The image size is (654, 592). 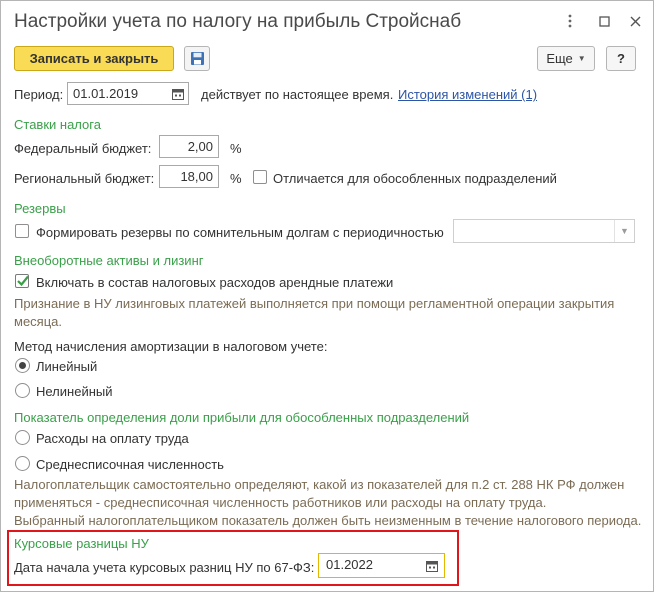 I want to click on floppy-disk-icon, so click(x=197, y=58).